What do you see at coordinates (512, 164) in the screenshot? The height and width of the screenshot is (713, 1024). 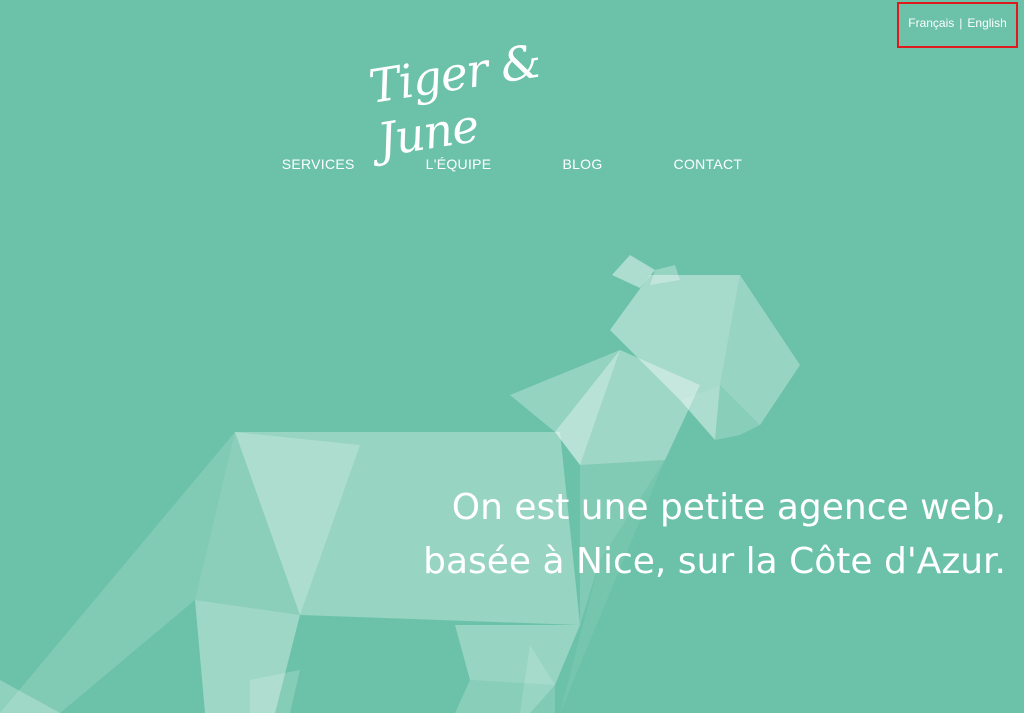 I see `main-nav: SERVICES L'ÉQUIPE BLOG CONTACT` at bounding box center [512, 164].